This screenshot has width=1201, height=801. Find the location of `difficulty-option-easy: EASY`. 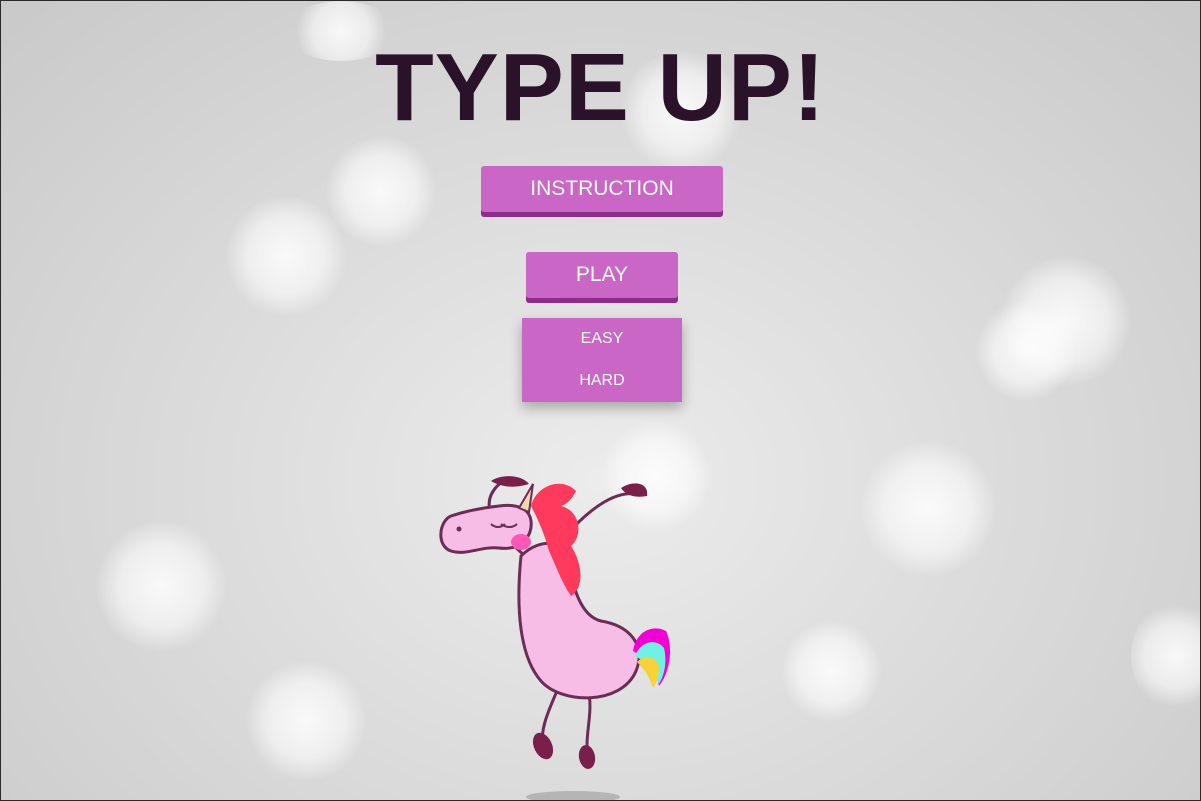

difficulty-option-easy: EASY is located at coordinates (602, 339).